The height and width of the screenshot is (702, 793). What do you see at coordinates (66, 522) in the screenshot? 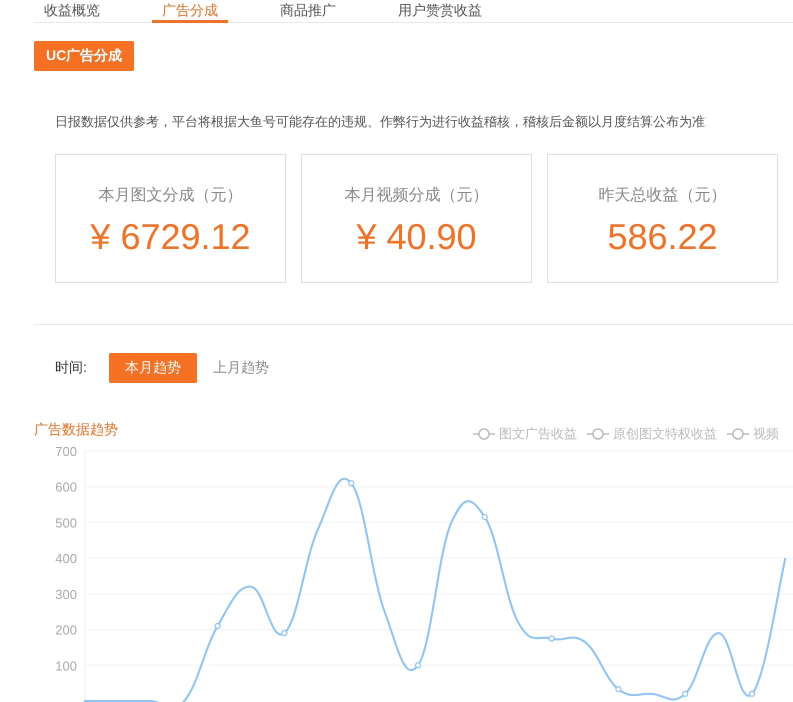
I see `y-tick-label: 500` at bounding box center [66, 522].